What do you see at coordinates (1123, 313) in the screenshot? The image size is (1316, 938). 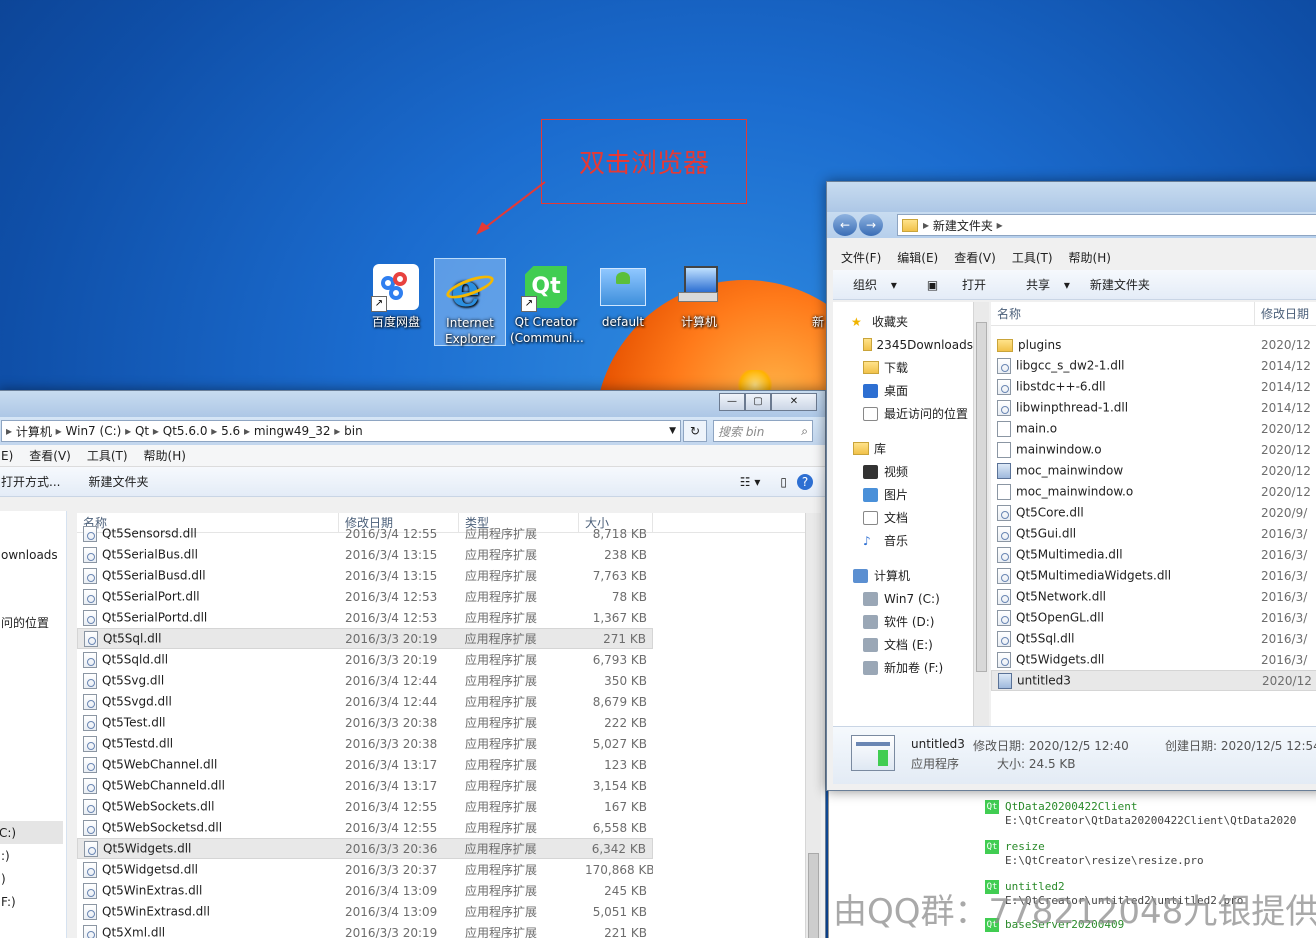 I see `col-name: 名称` at bounding box center [1123, 313].